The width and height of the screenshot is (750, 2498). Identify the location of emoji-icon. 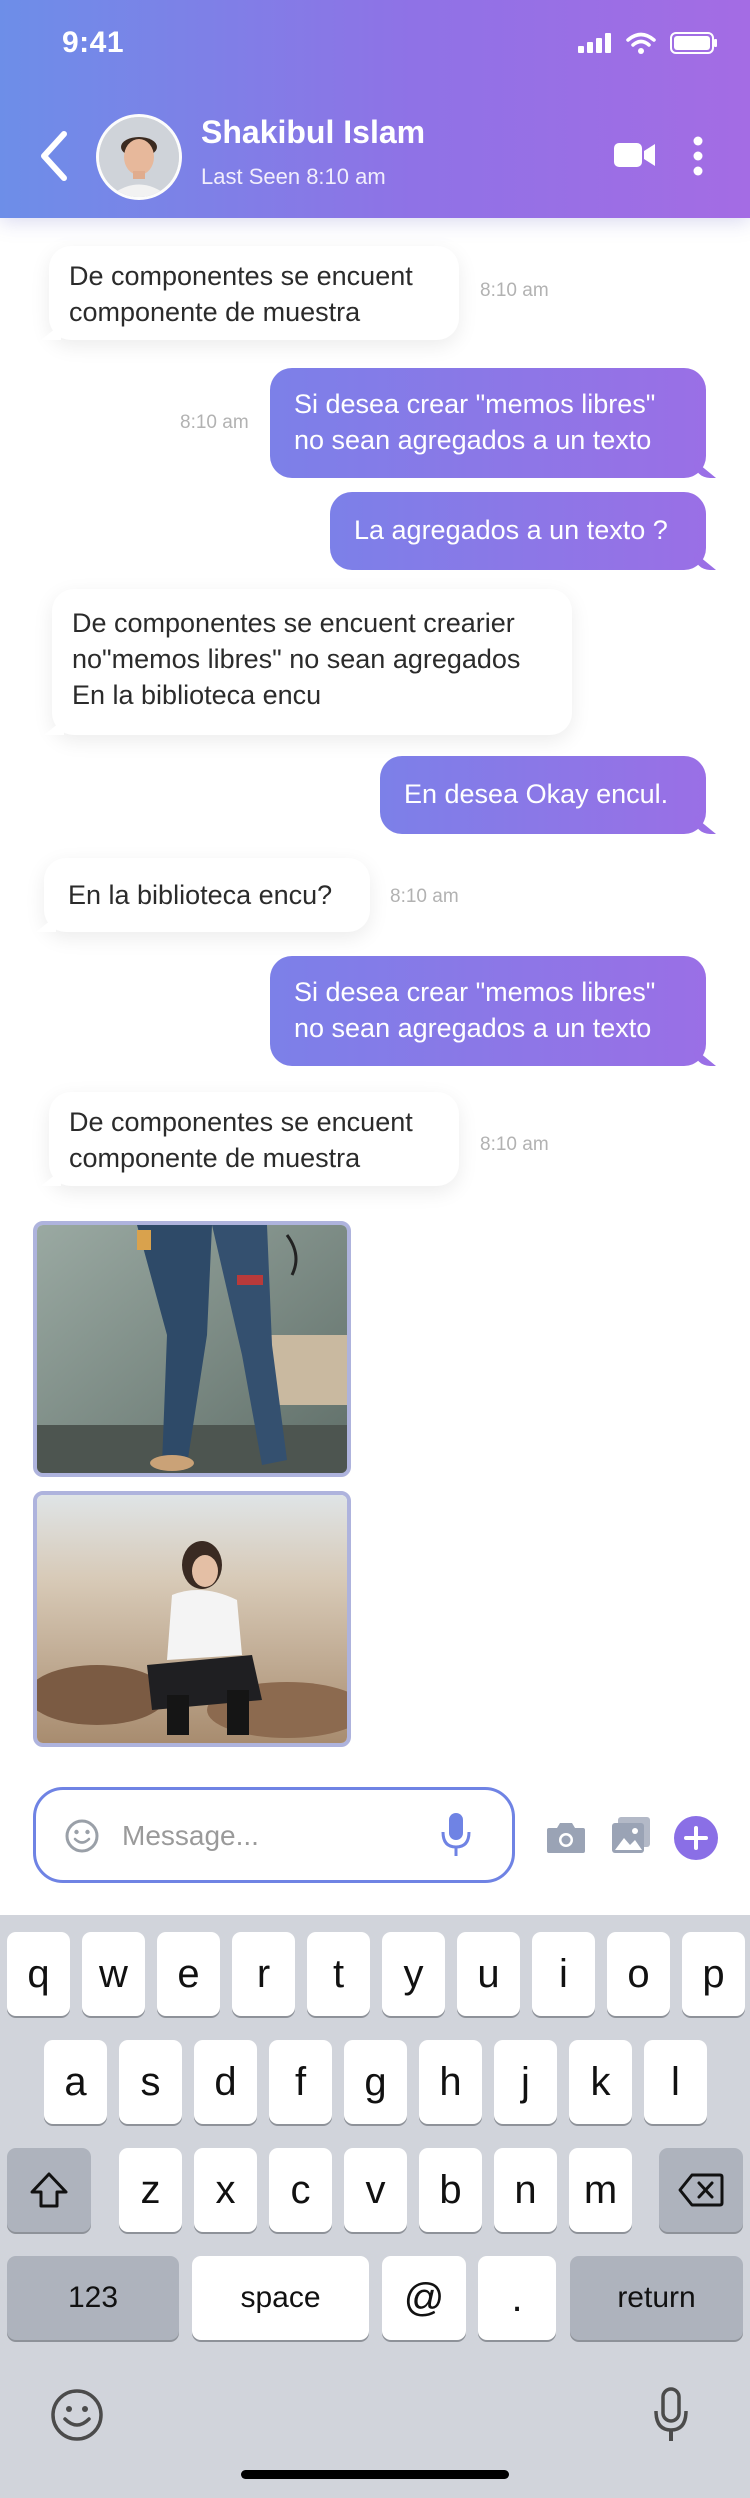
(82, 1836).